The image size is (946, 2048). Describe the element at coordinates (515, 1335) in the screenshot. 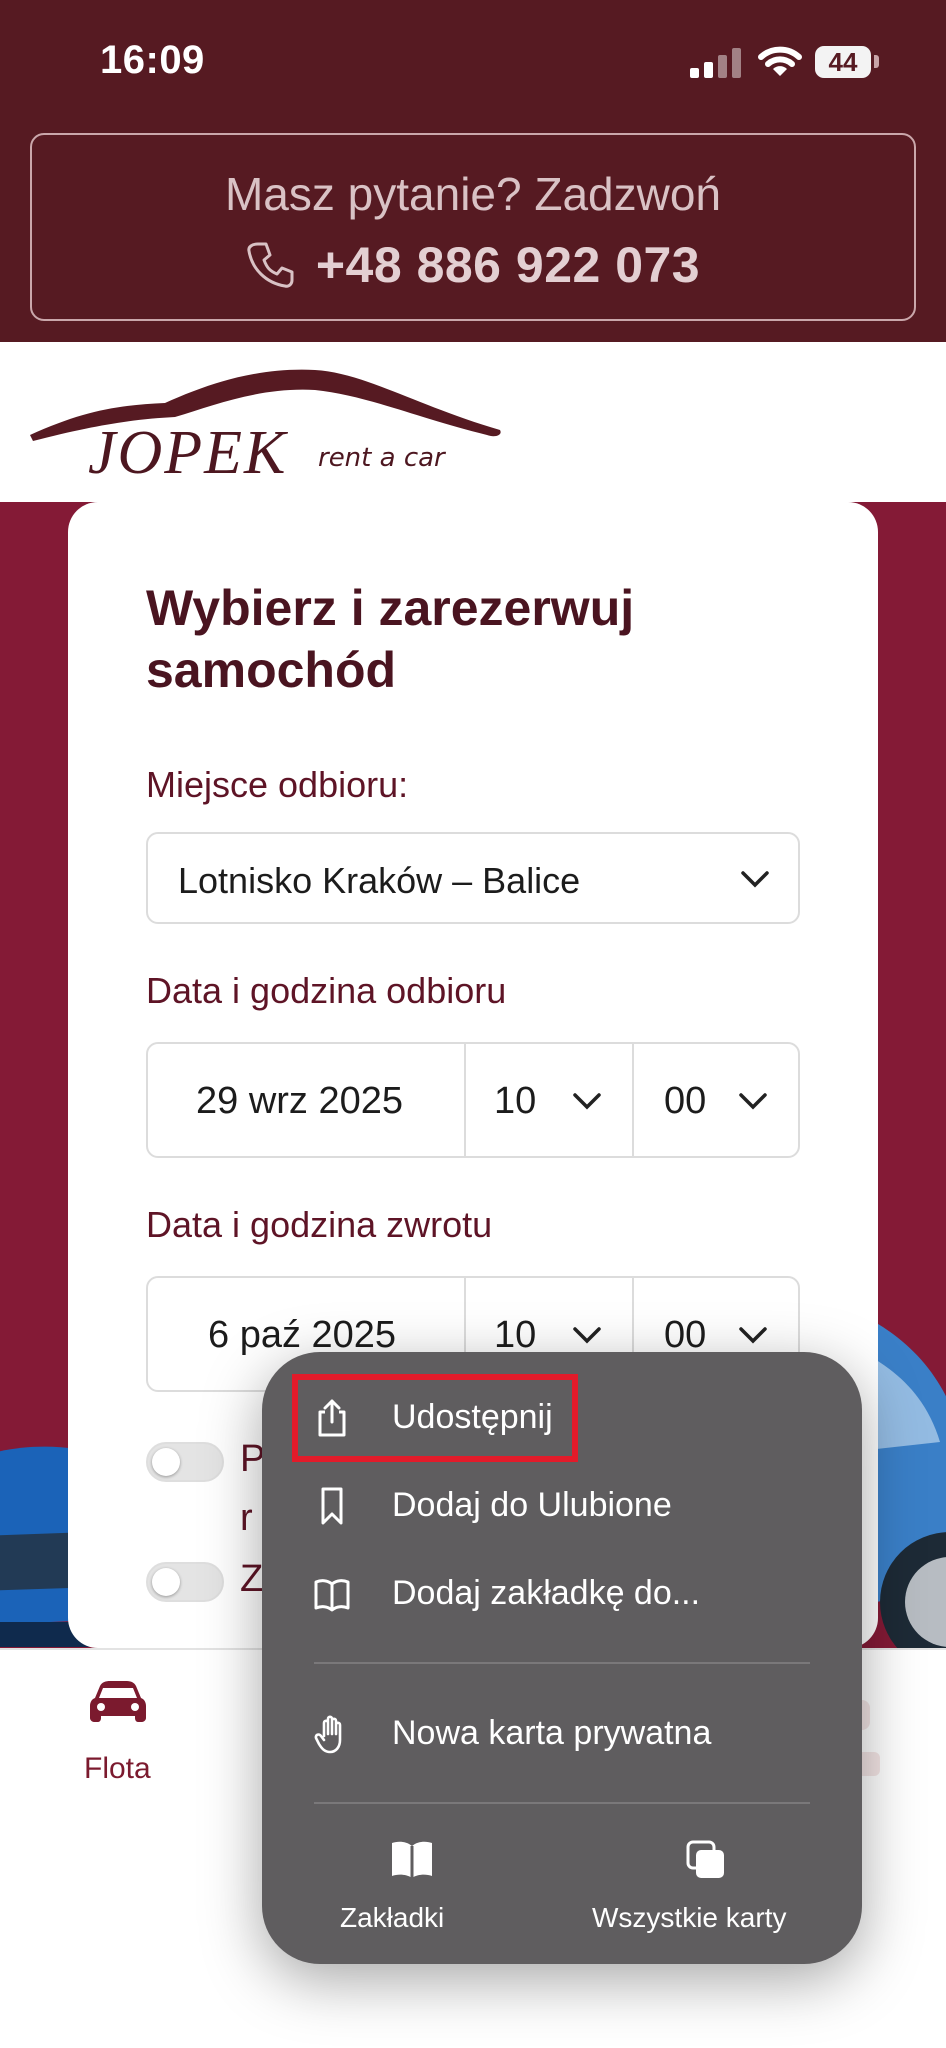

I see `return-hour-value: 10` at that location.